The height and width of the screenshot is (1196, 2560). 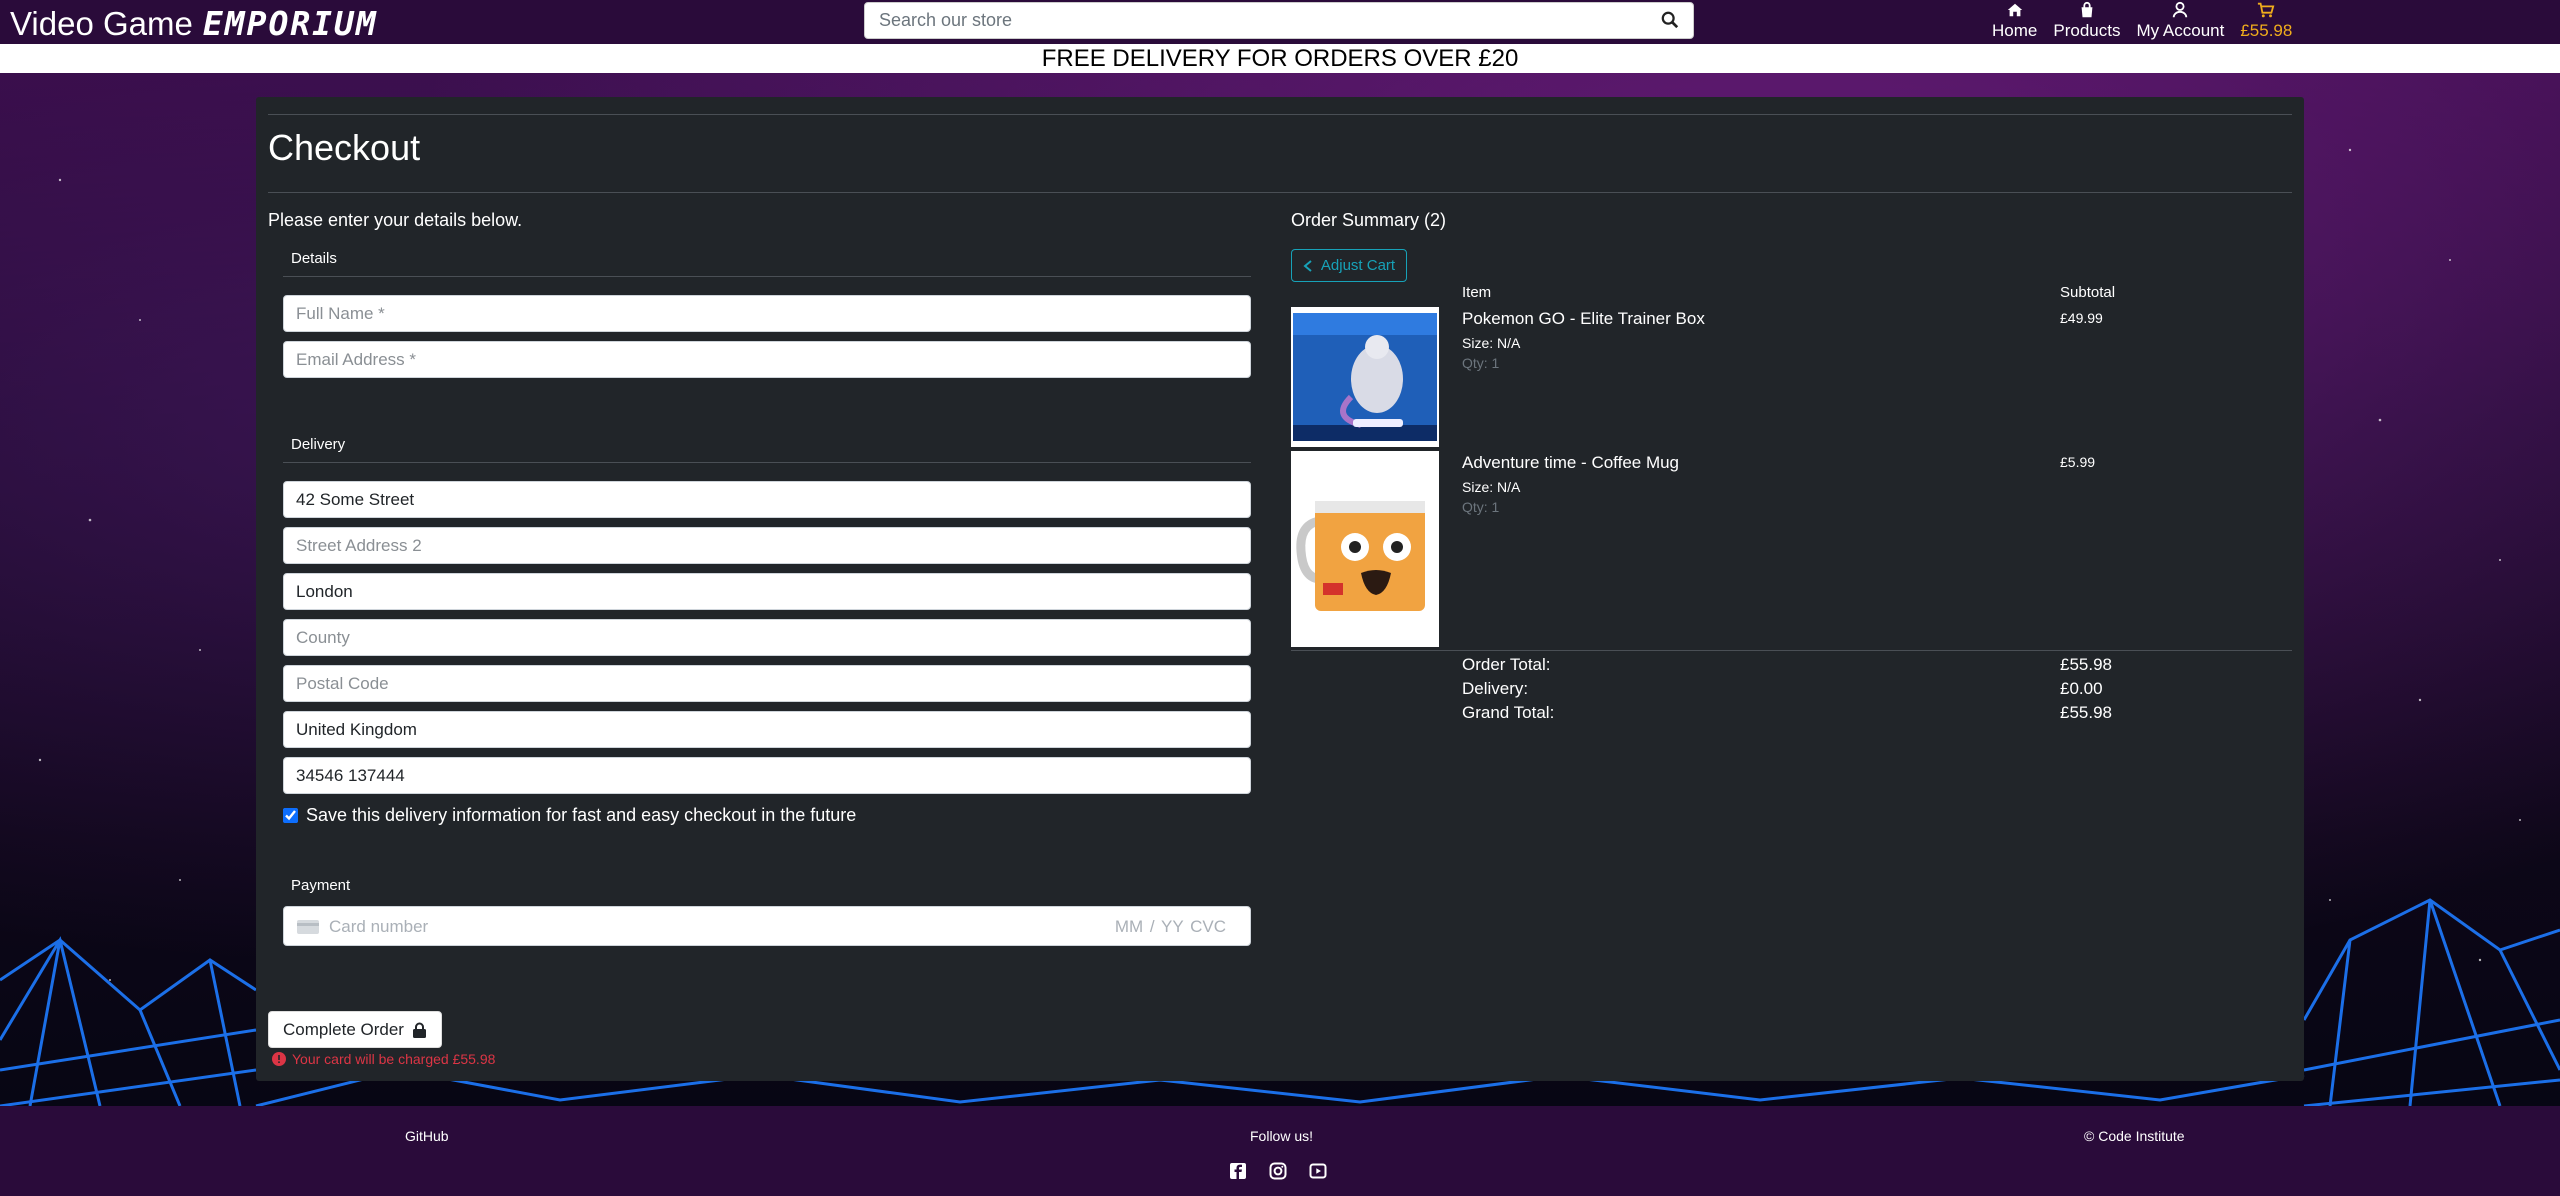 I want to click on delivery-legend: Delivery, so click(x=318, y=444).